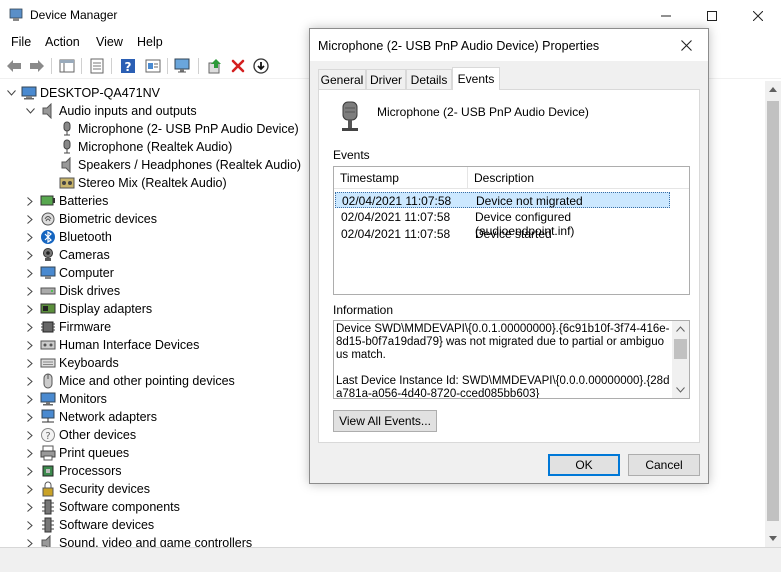  Describe the element at coordinates (401, 178) in the screenshot. I see `column-header-timestamp: Timestamp` at that location.